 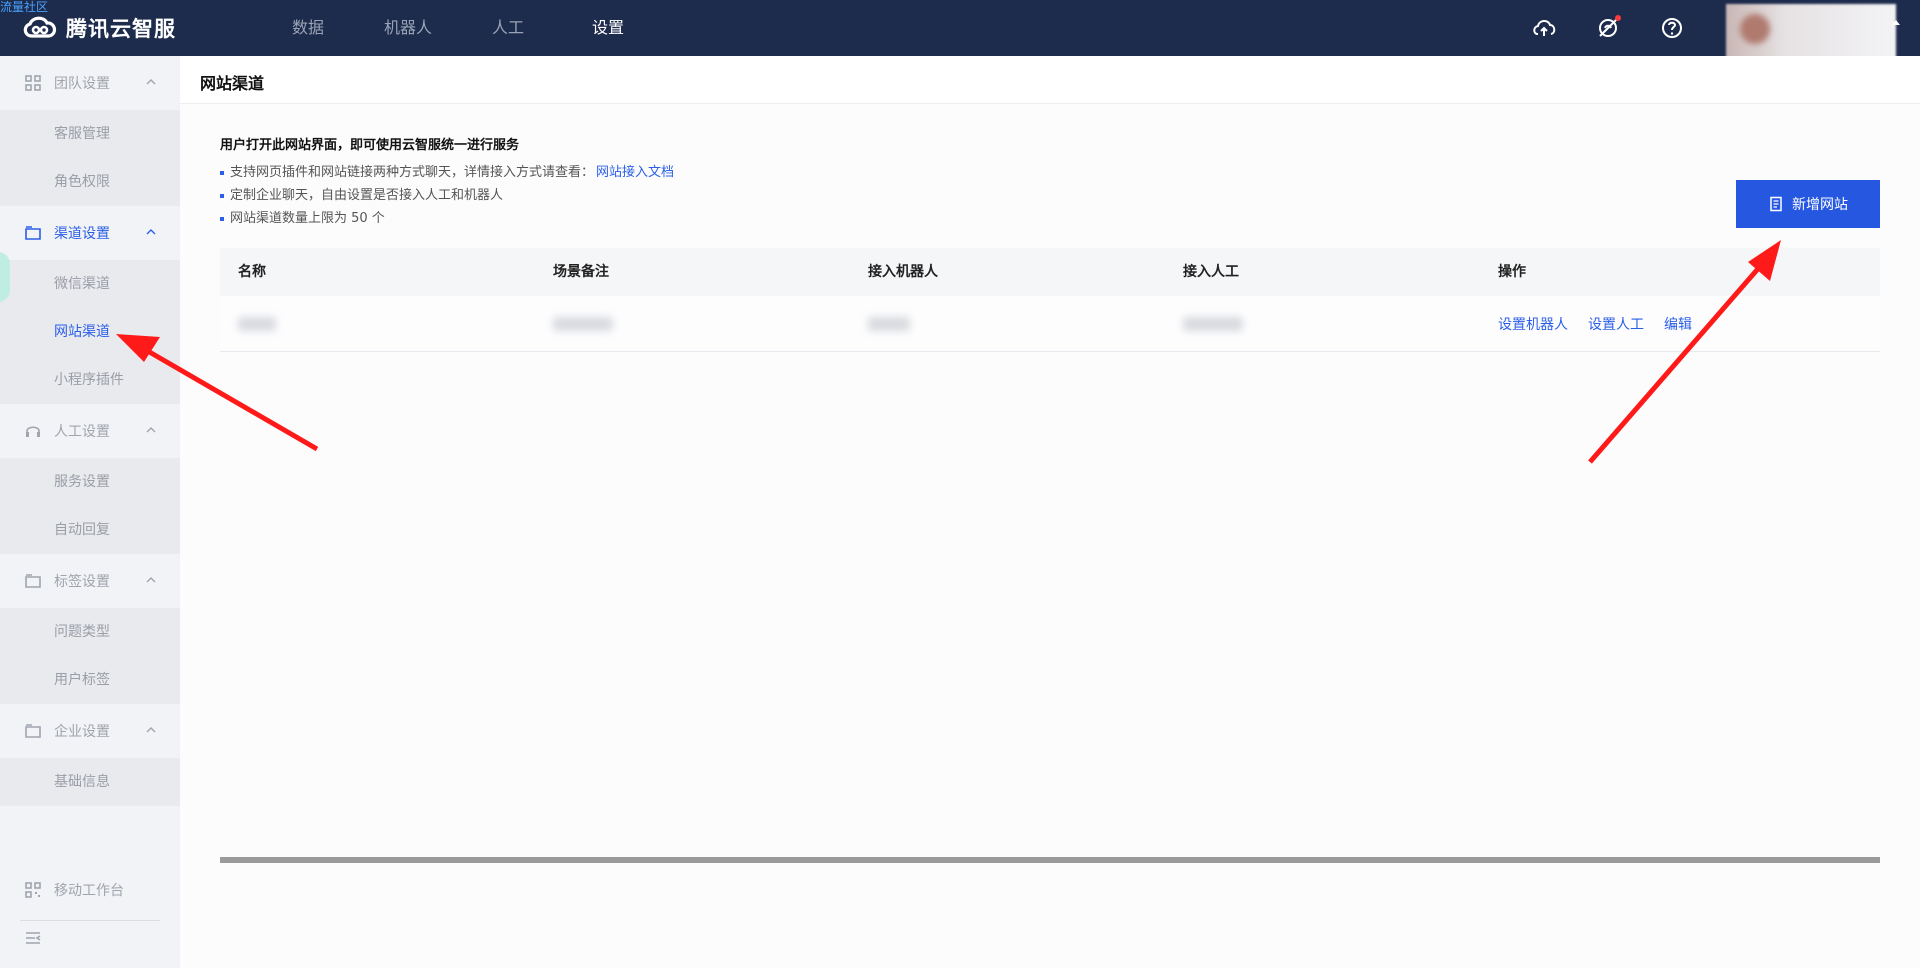 I want to click on nav-data: 数据, so click(x=308, y=28).